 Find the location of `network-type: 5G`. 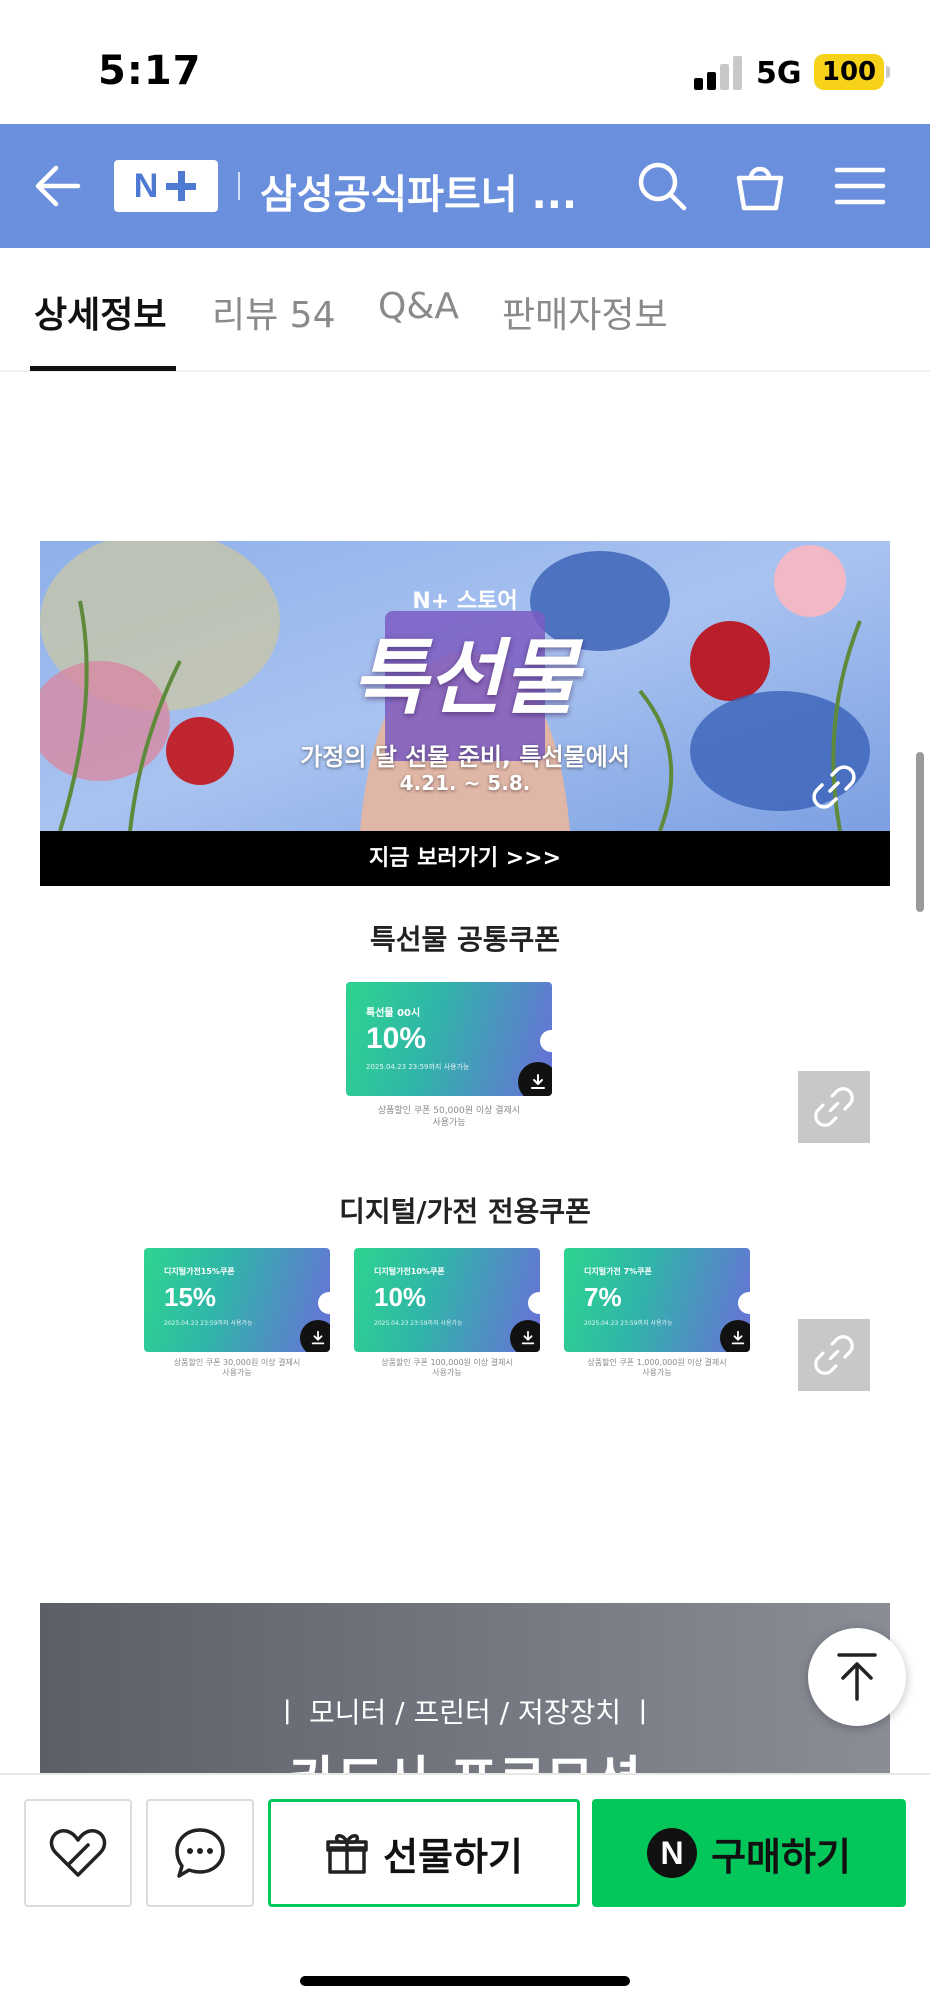

network-type: 5G is located at coordinates (779, 73).